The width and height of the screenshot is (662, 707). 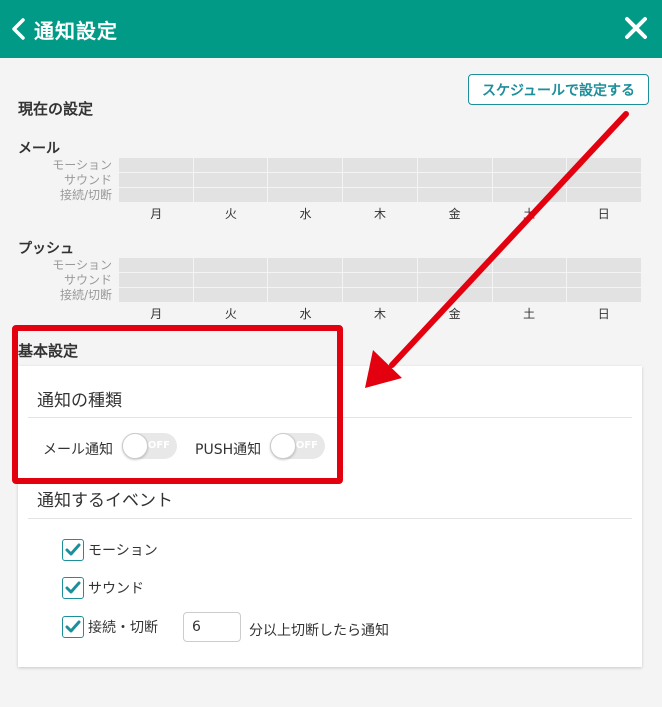 I want to click on mail-row-label-motion: モーション, so click(x=82, y=165).